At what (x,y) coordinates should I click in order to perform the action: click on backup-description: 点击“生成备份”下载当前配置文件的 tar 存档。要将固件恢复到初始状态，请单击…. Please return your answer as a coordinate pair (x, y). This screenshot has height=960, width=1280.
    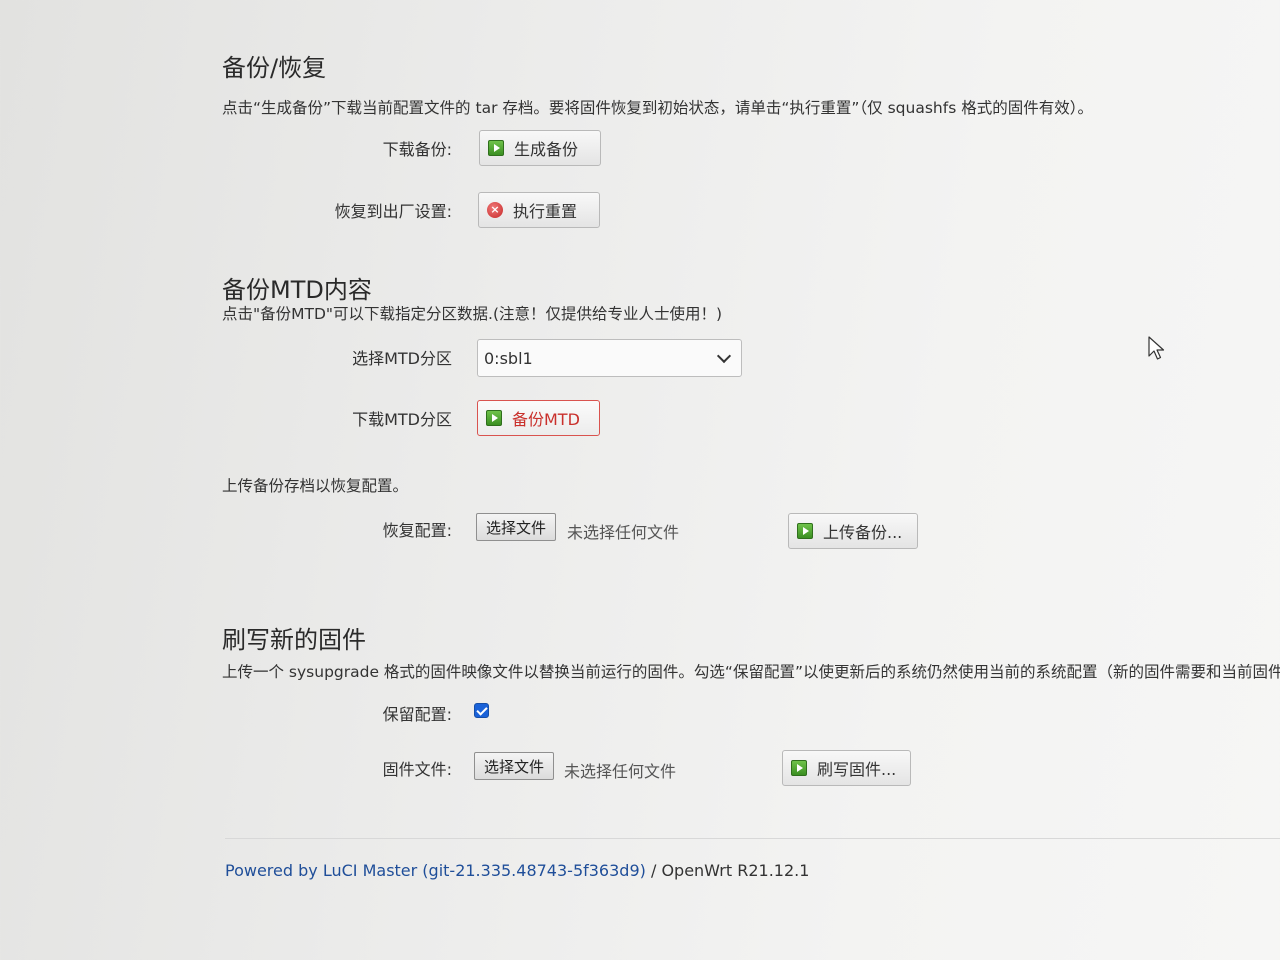
    Looking at the image, I should click on (657, 108).